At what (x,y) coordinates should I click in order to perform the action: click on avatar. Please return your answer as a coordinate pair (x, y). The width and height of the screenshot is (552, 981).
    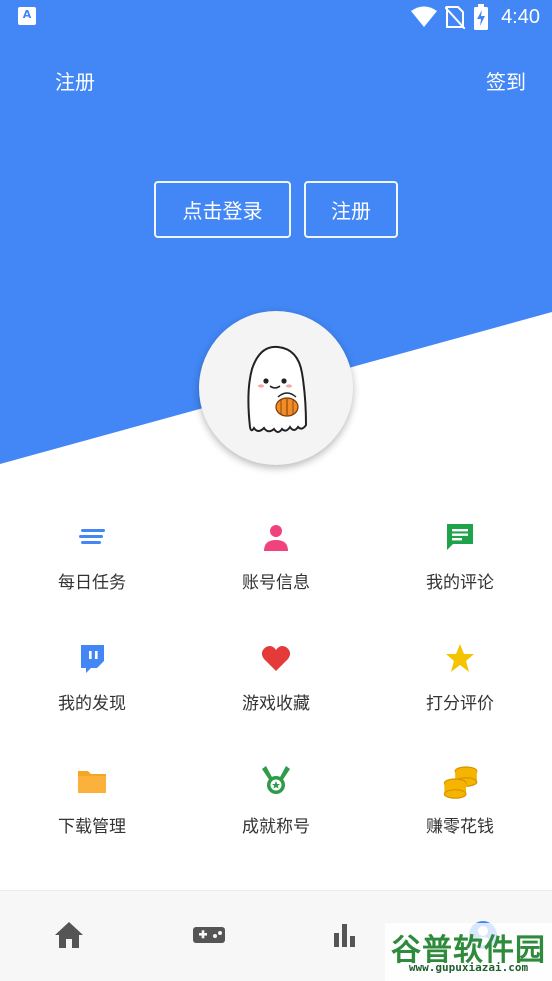
    Looking at the image, I should click on (276, 388).